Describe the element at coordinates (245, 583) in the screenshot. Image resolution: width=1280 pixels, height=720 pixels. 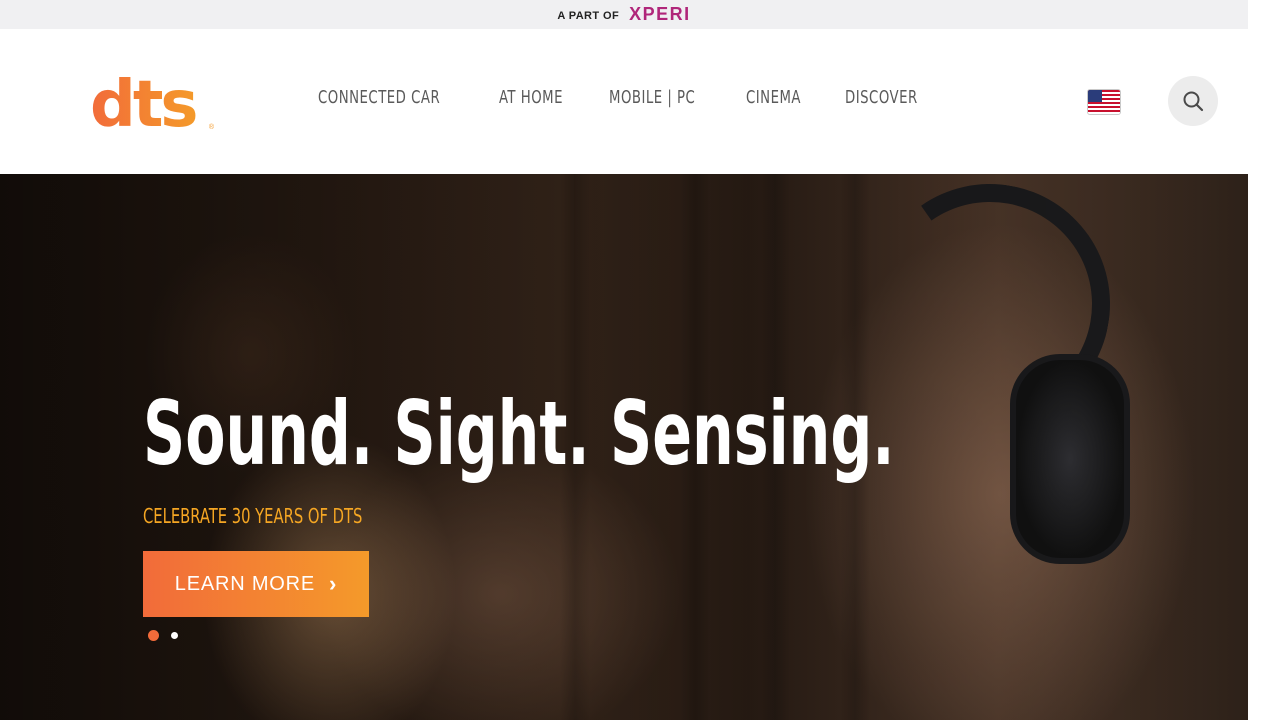
I see `learn-more-label: LEARN MORE` at that location.